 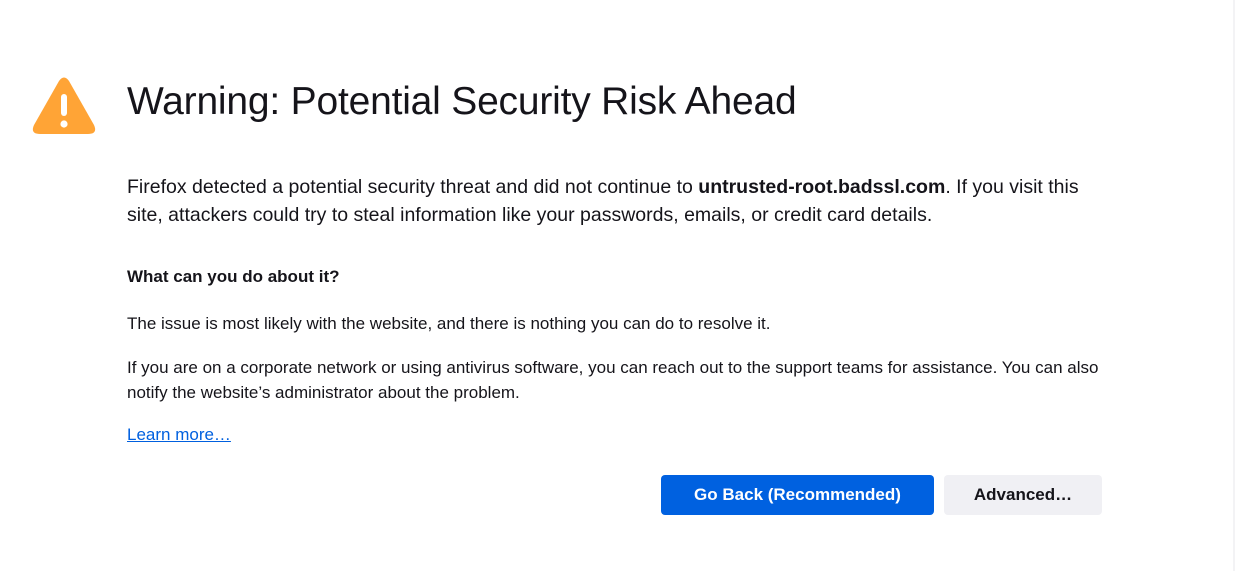 I want to click on warning-icon, so click(x=64, y=106).